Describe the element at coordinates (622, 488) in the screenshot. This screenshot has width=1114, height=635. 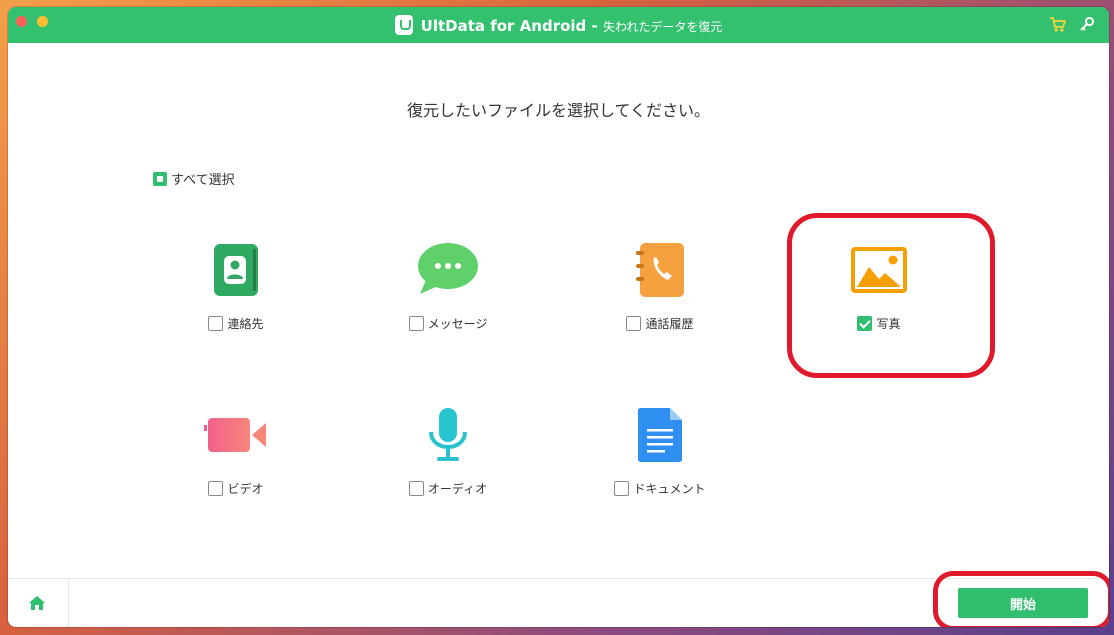
I see `document-checkbox` at that location.